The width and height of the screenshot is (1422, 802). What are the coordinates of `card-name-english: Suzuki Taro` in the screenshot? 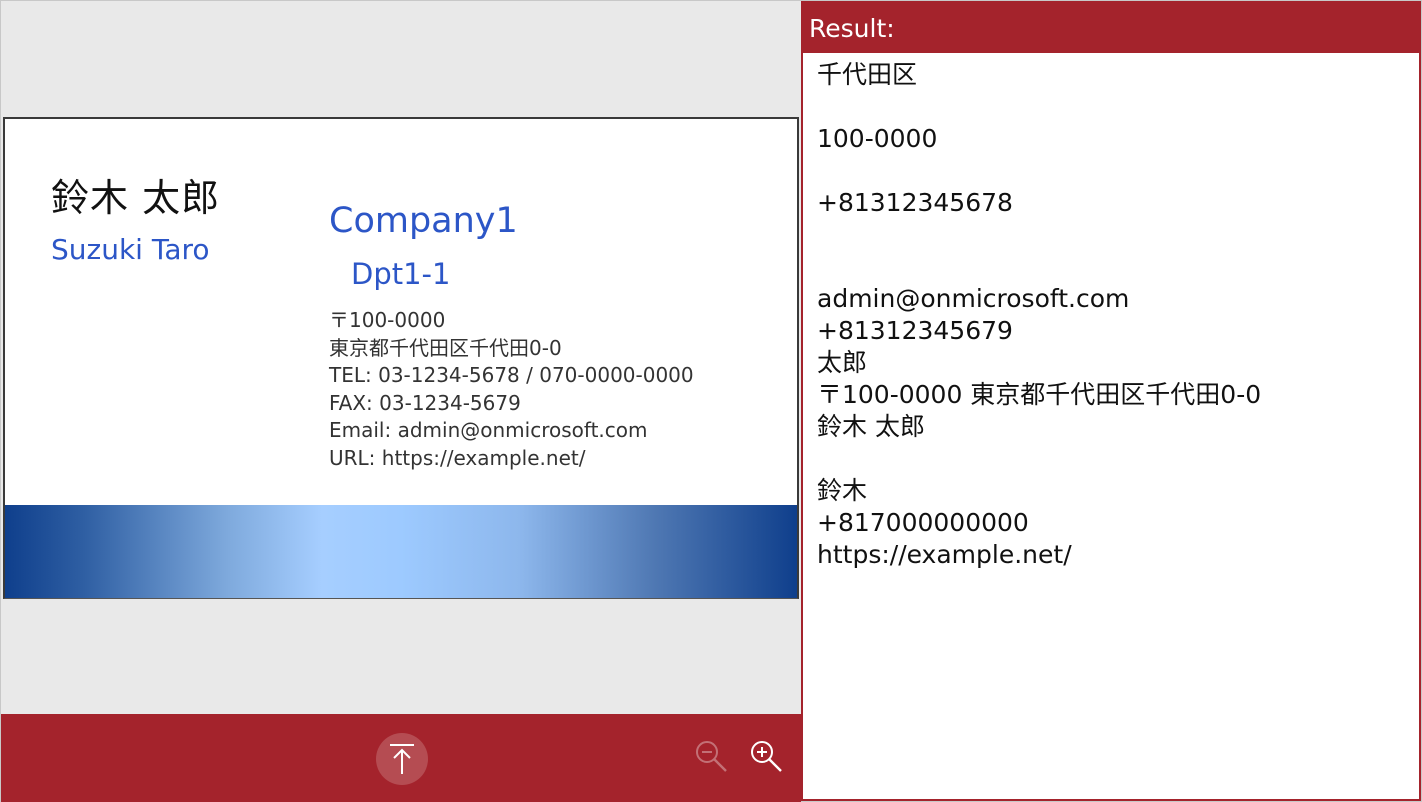 It's located at (130, 249).